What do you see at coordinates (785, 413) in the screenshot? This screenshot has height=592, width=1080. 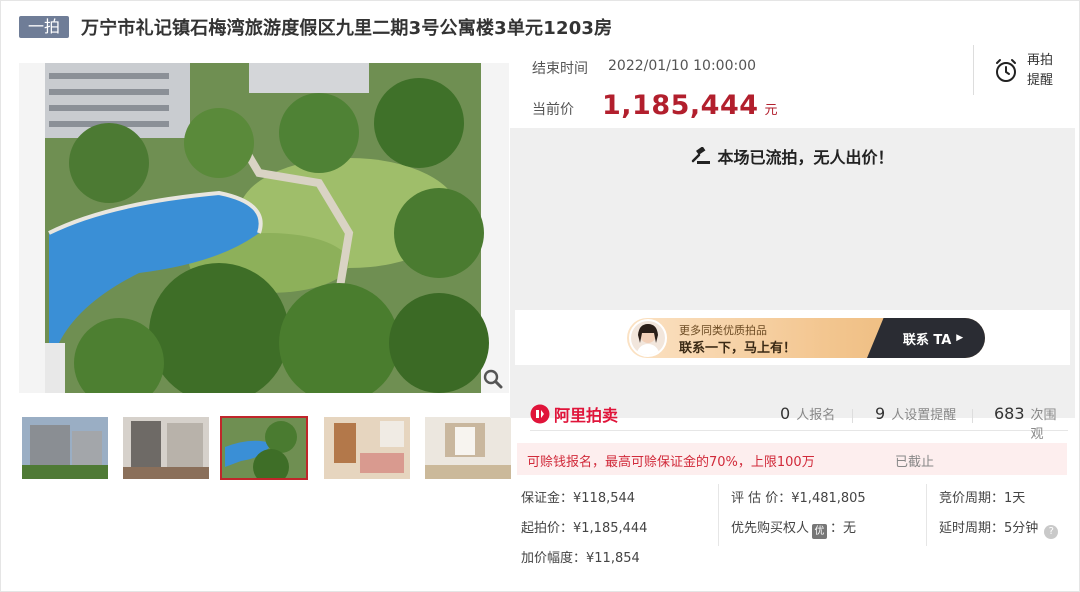 I see `signups-count: 0` at bounding box center [785, 413].